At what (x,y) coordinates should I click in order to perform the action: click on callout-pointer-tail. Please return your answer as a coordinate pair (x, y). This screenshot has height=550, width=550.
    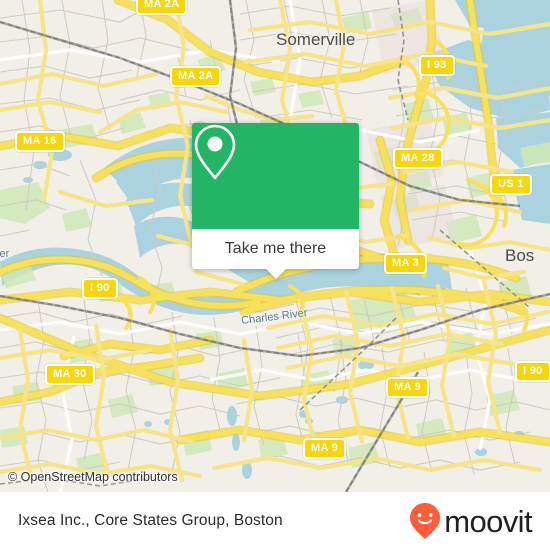
    Looking at the image, I should click on (275, 273).